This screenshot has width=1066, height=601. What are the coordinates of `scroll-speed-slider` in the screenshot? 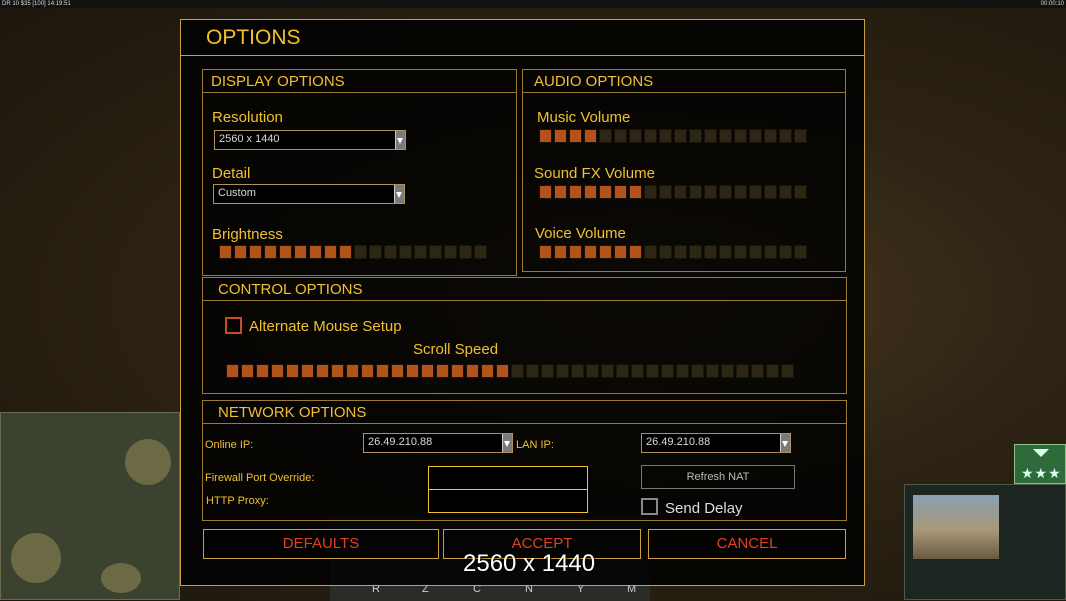 It's located at (510, 371).